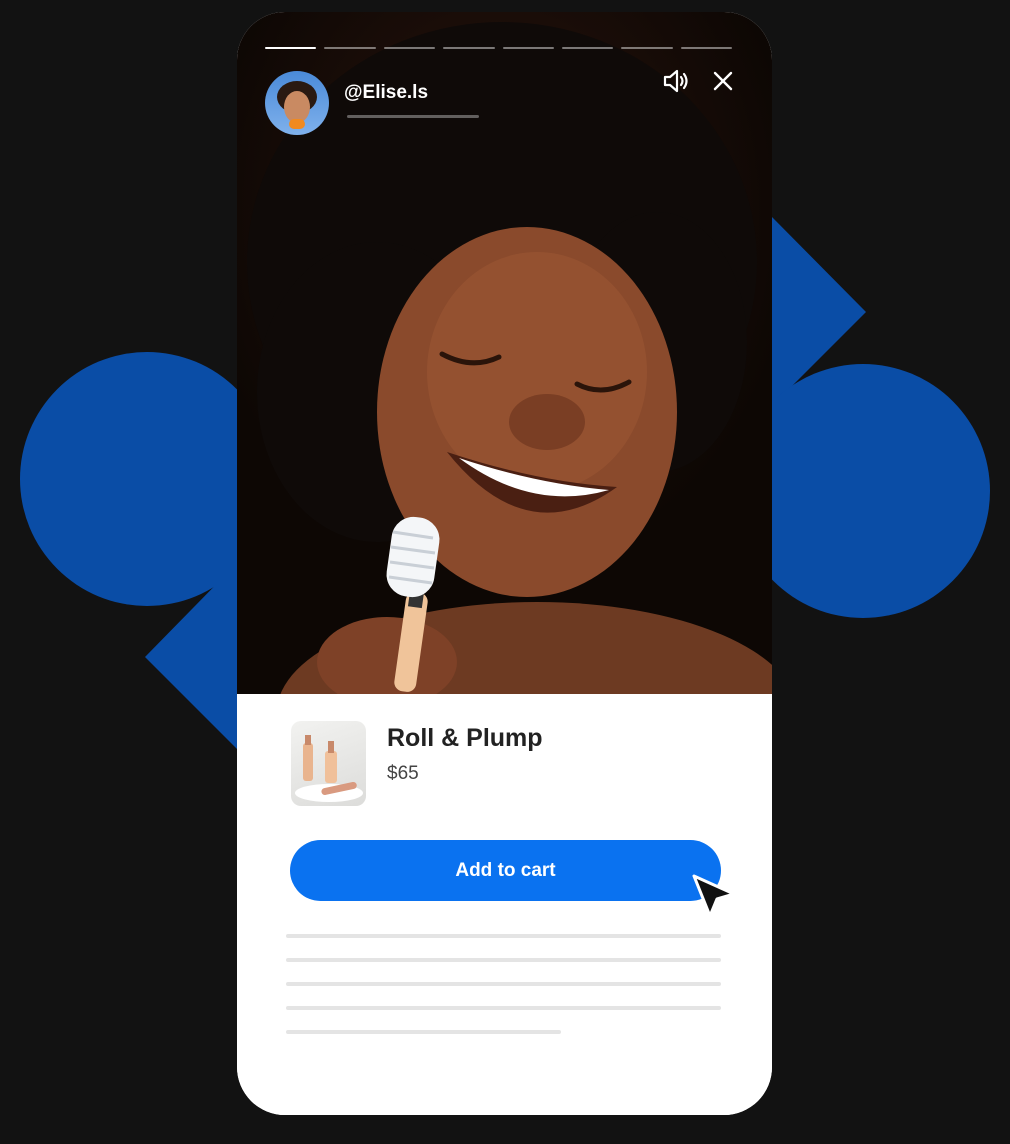 Image resolution: width=1010 pixels, height=1144 pixels. What do you see at coordinates (328, 763) in the screenshot?
I see `product-thumbnail` at bounding box center [328, 763].